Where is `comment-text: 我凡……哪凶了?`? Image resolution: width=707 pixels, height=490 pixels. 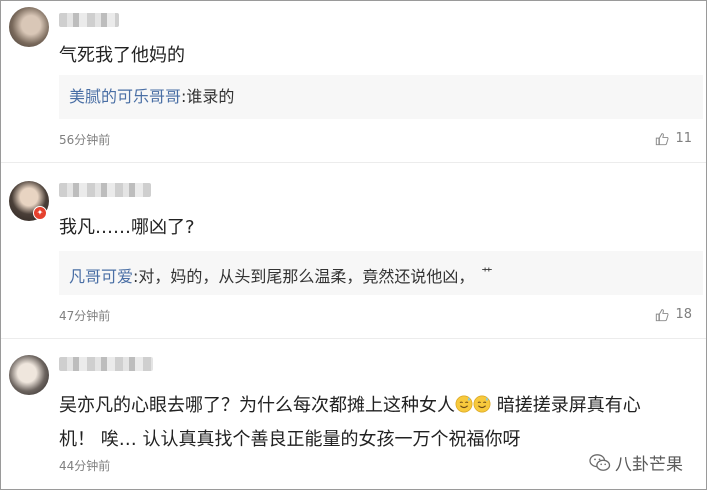
comment-text: 我凡……哪凶了? is located at coordinates (127, 227).